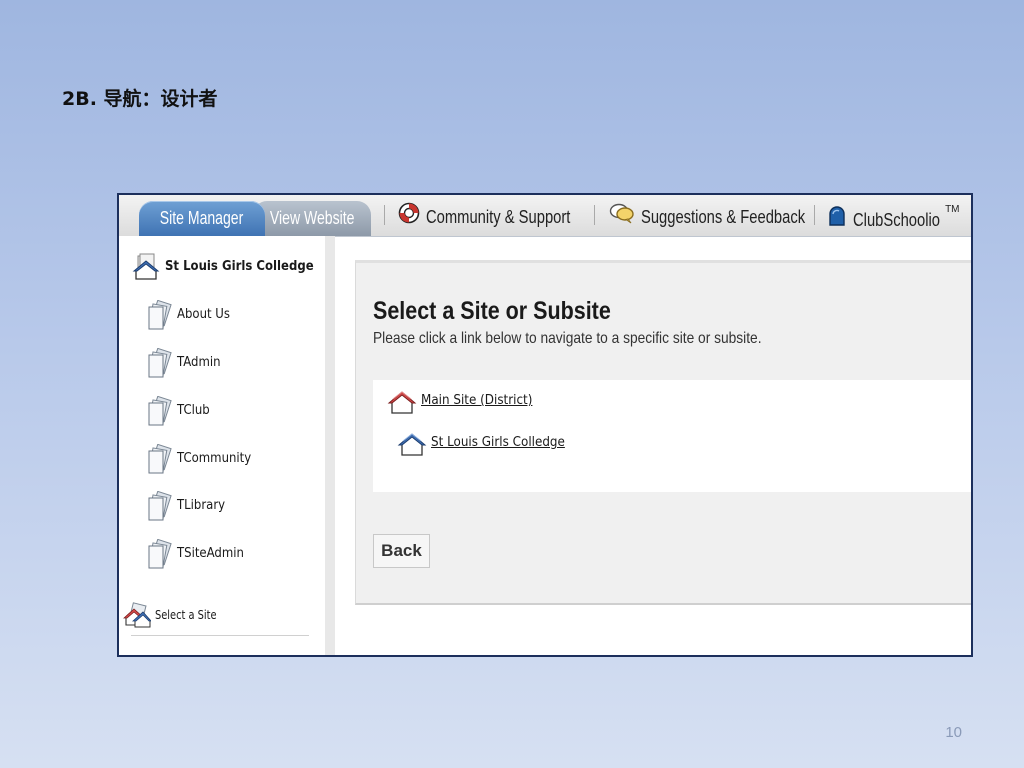  Describe the element at coordinates (409, 217) in the screenshot. I see `lifebuoy-icon` at that location.